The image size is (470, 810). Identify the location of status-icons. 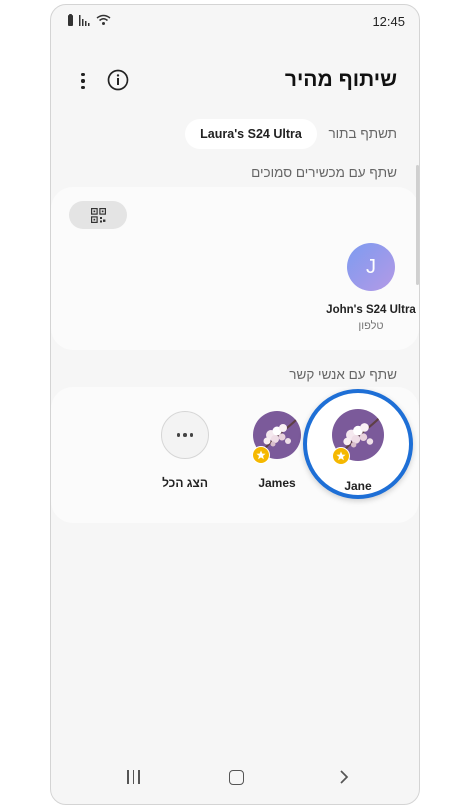
(89, 22).